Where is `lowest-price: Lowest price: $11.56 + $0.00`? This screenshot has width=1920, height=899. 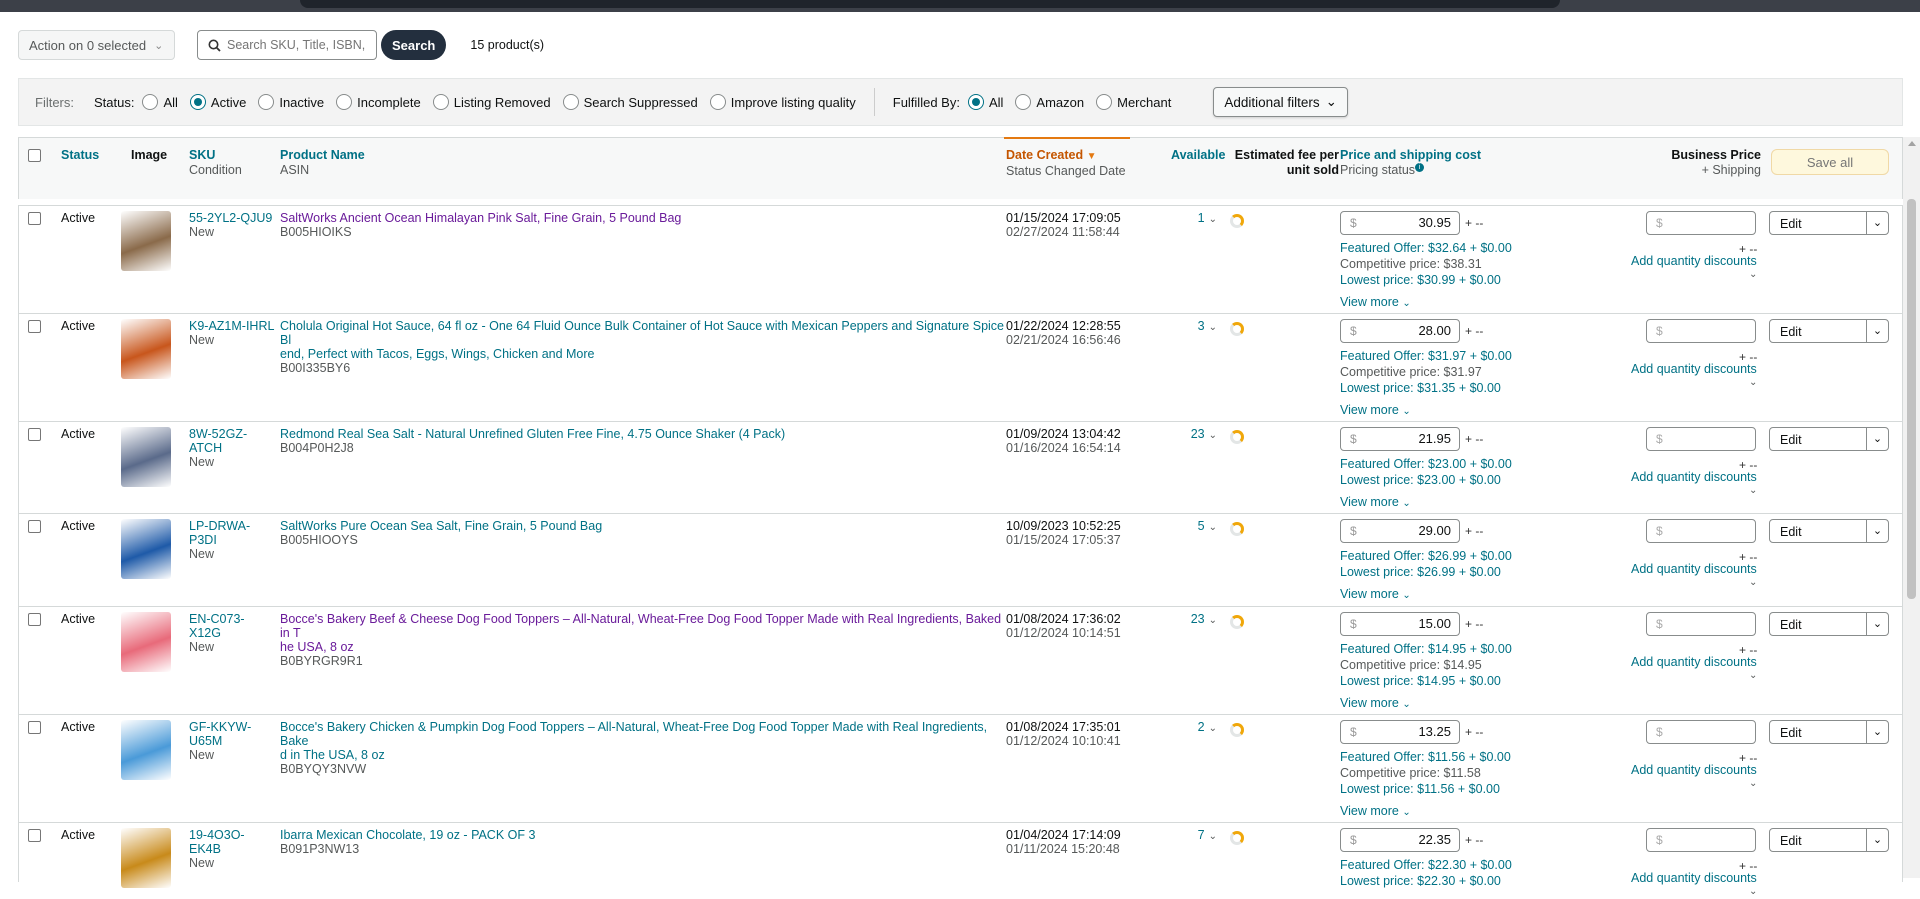
lowest-price: Lowest price: $11.56 + $0.00 is located at coordinates (1470, 789).